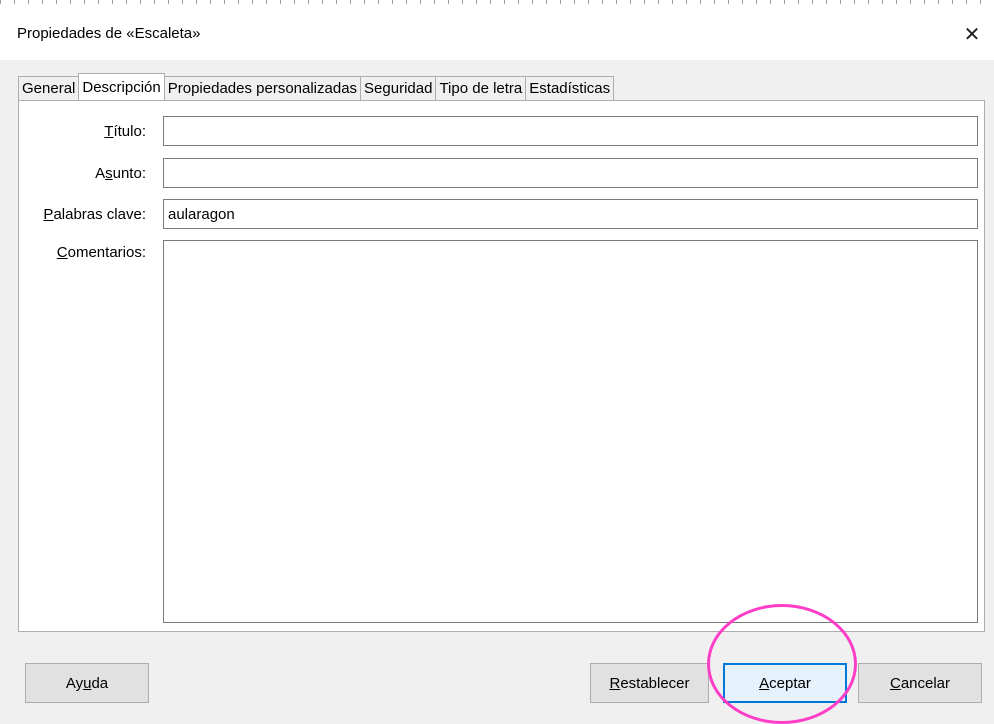 The image size is (994, 724). Describe the element at coordinates (497, 4) in the screenshot. I see `document-ruler` at that location.